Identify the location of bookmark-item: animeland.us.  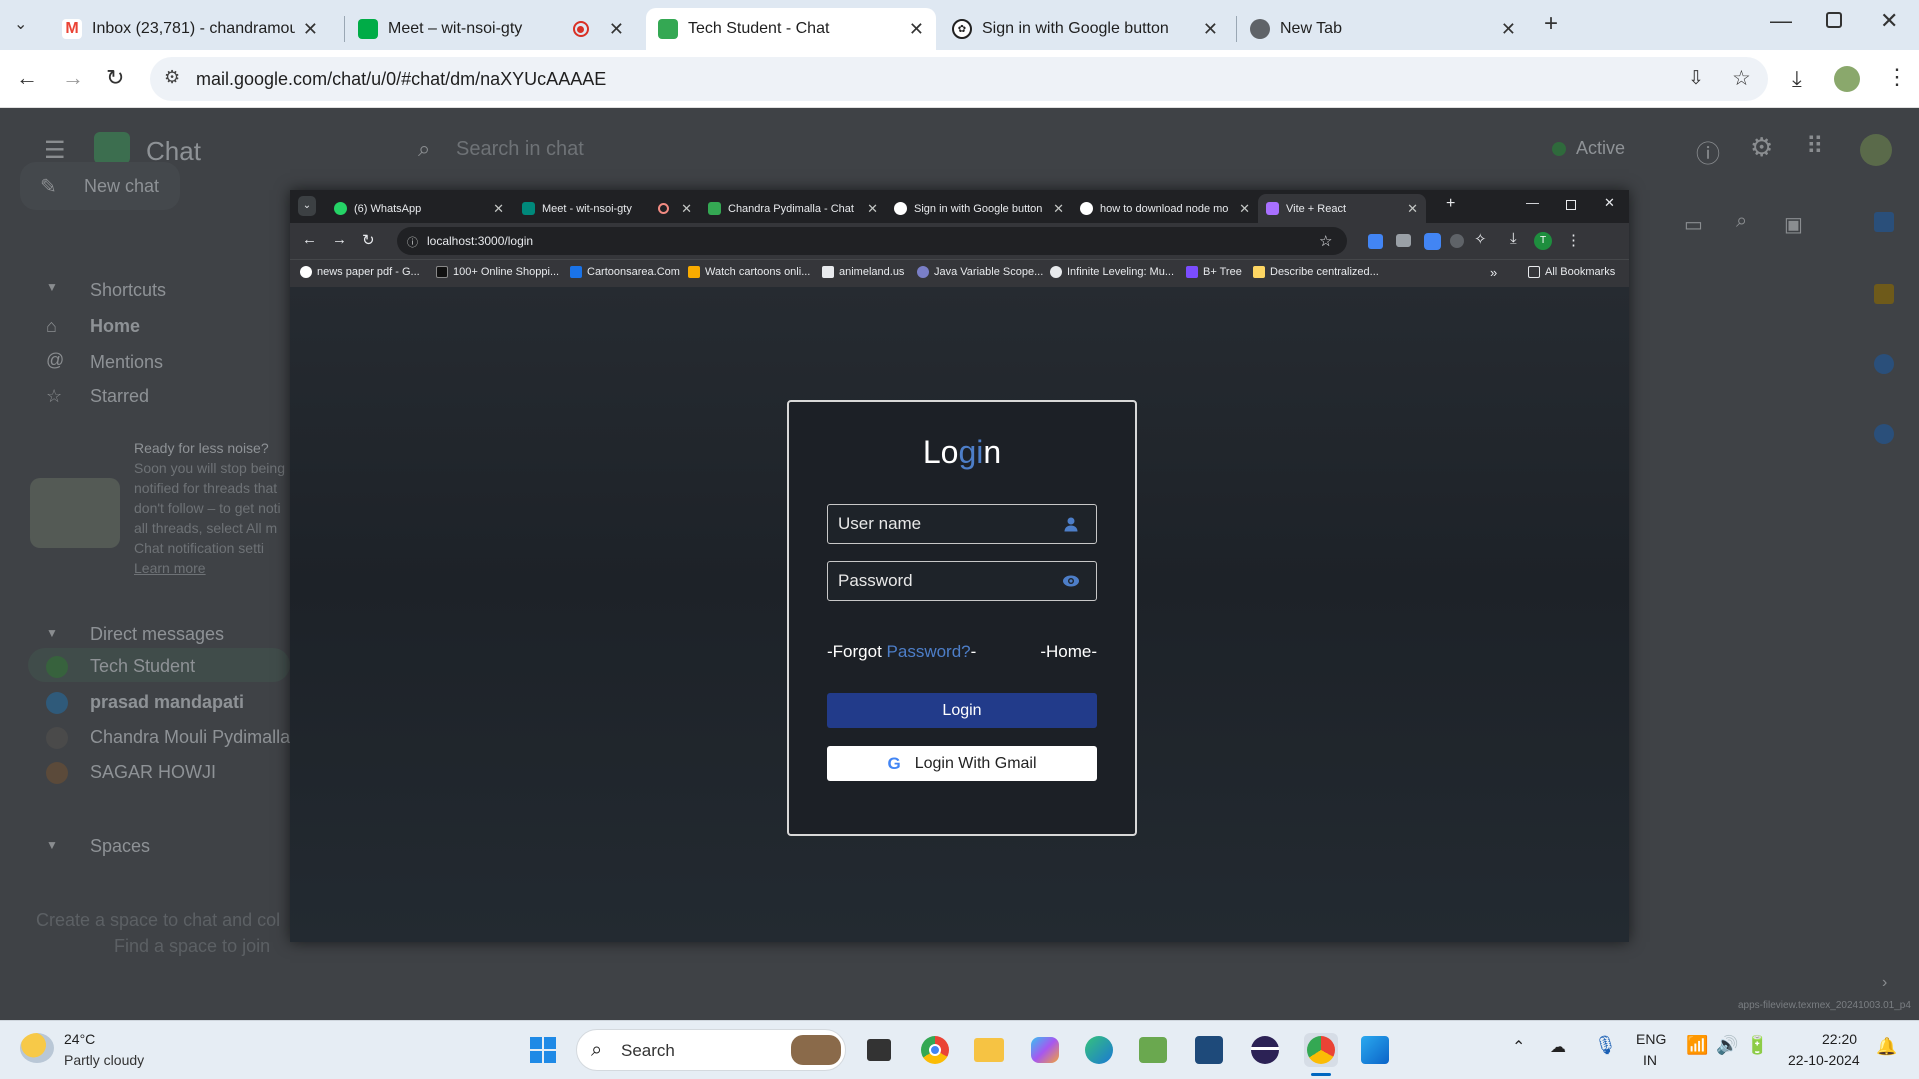
(863, 272).